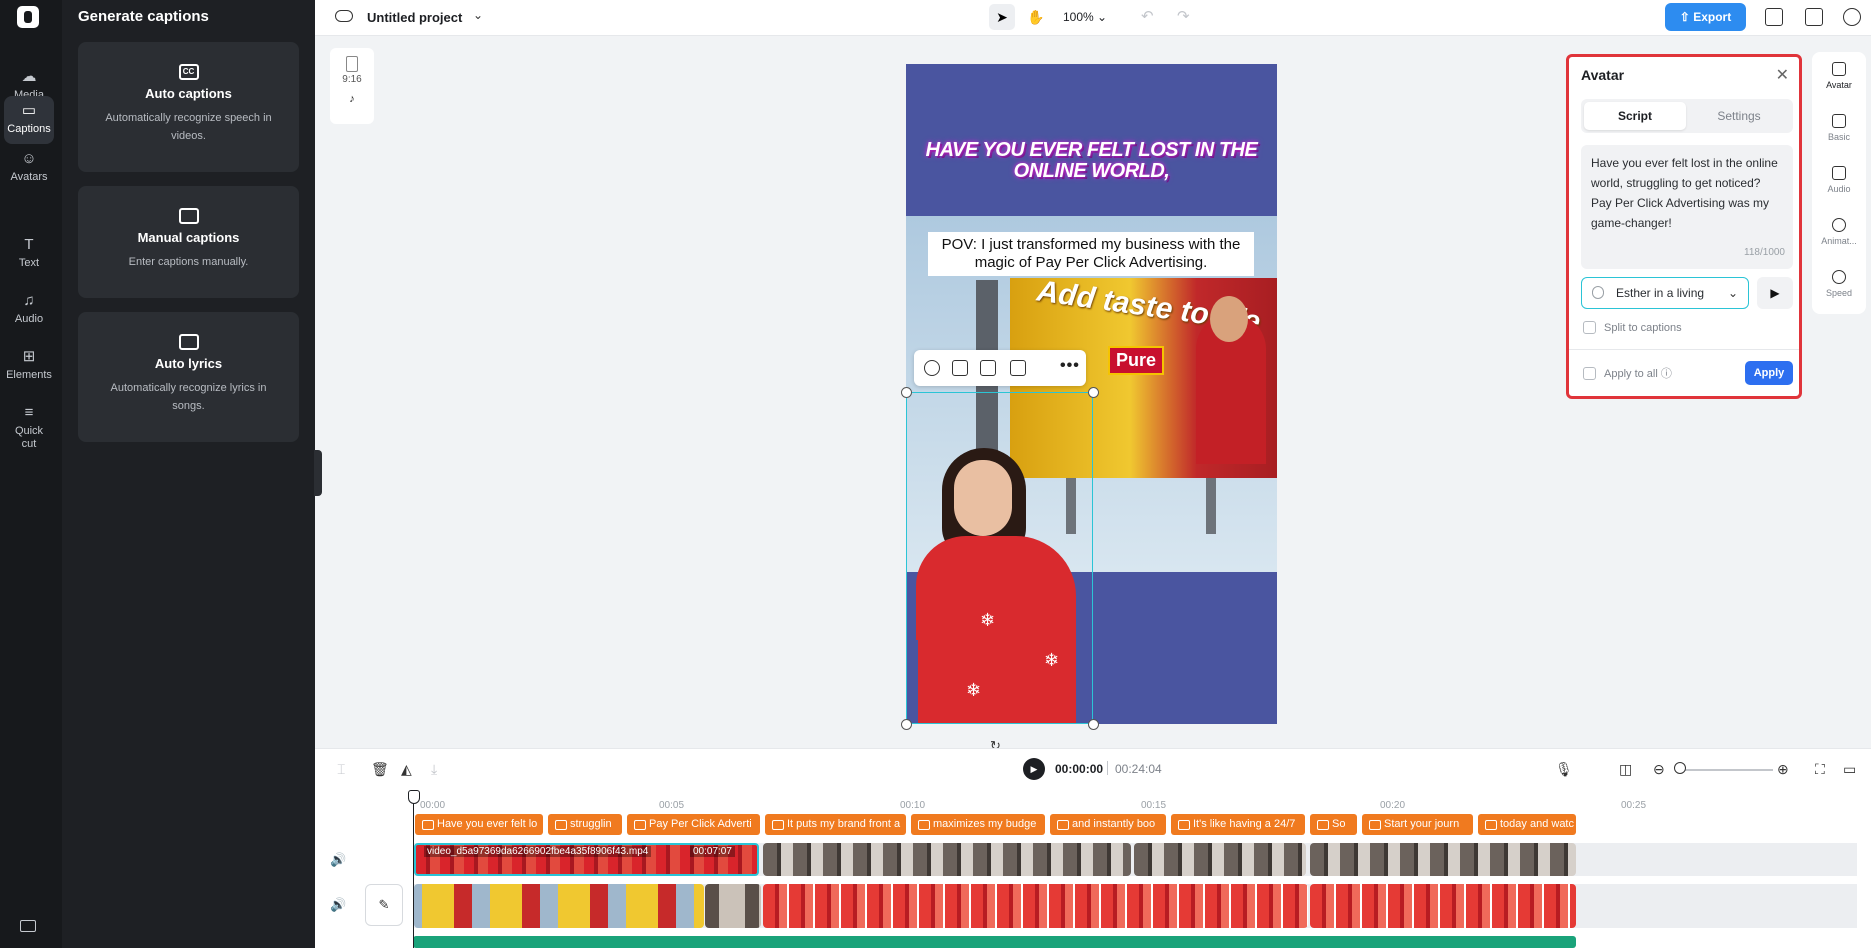 The image size is (1871, 948). What do you see at coordinates (835, 824) in the screenshot?
I see `caption-clip: It puts my brand front a` at bounding box center [835, 824].